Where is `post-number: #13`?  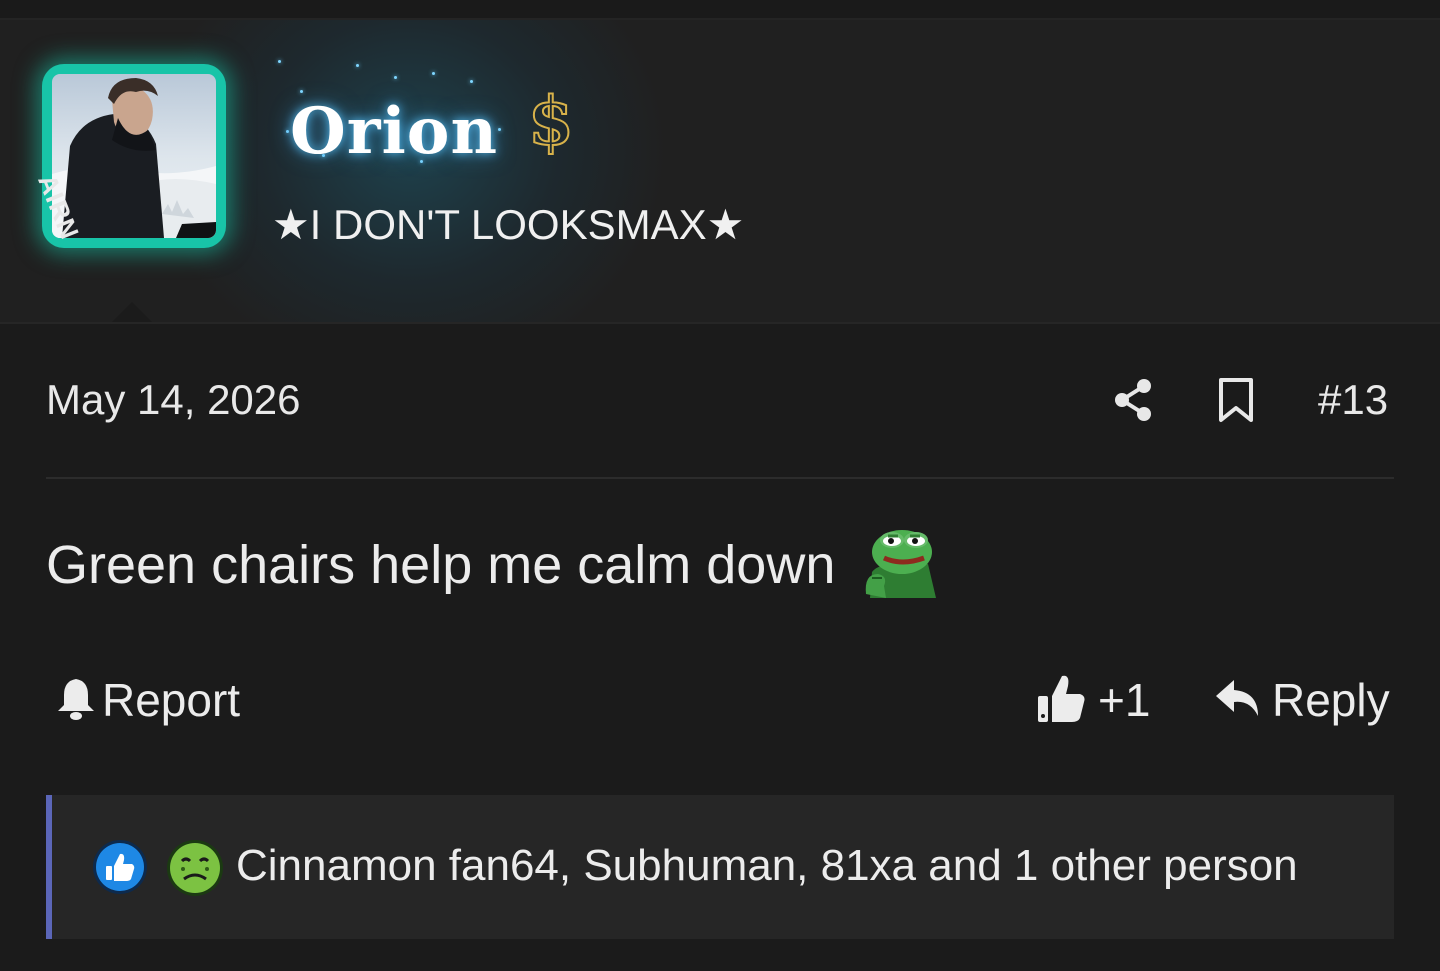
post-number: #13 is located at coordinates (1353, 400).